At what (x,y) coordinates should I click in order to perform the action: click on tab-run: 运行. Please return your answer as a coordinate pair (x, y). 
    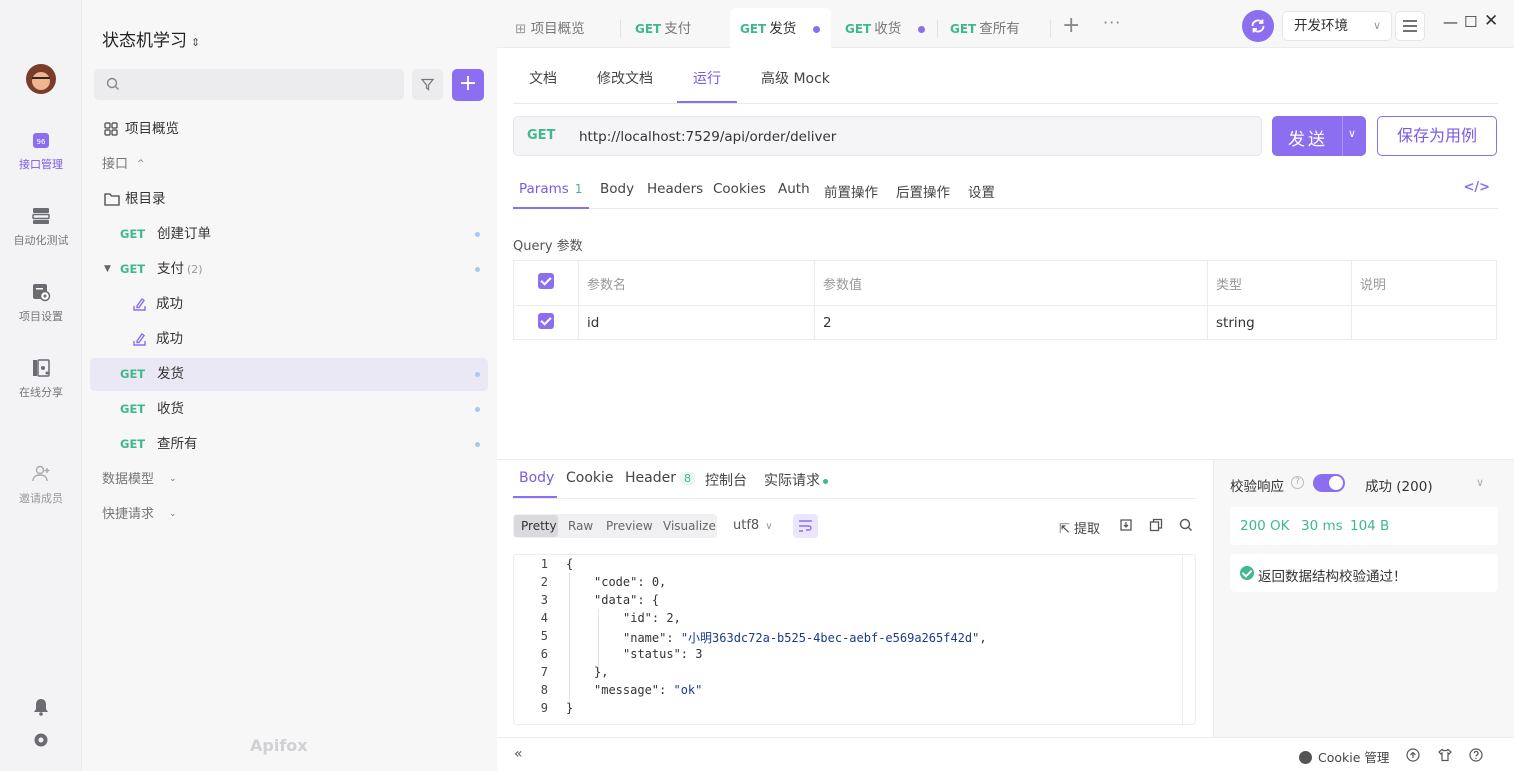
    Looking at the image, I should click on (707, 78).